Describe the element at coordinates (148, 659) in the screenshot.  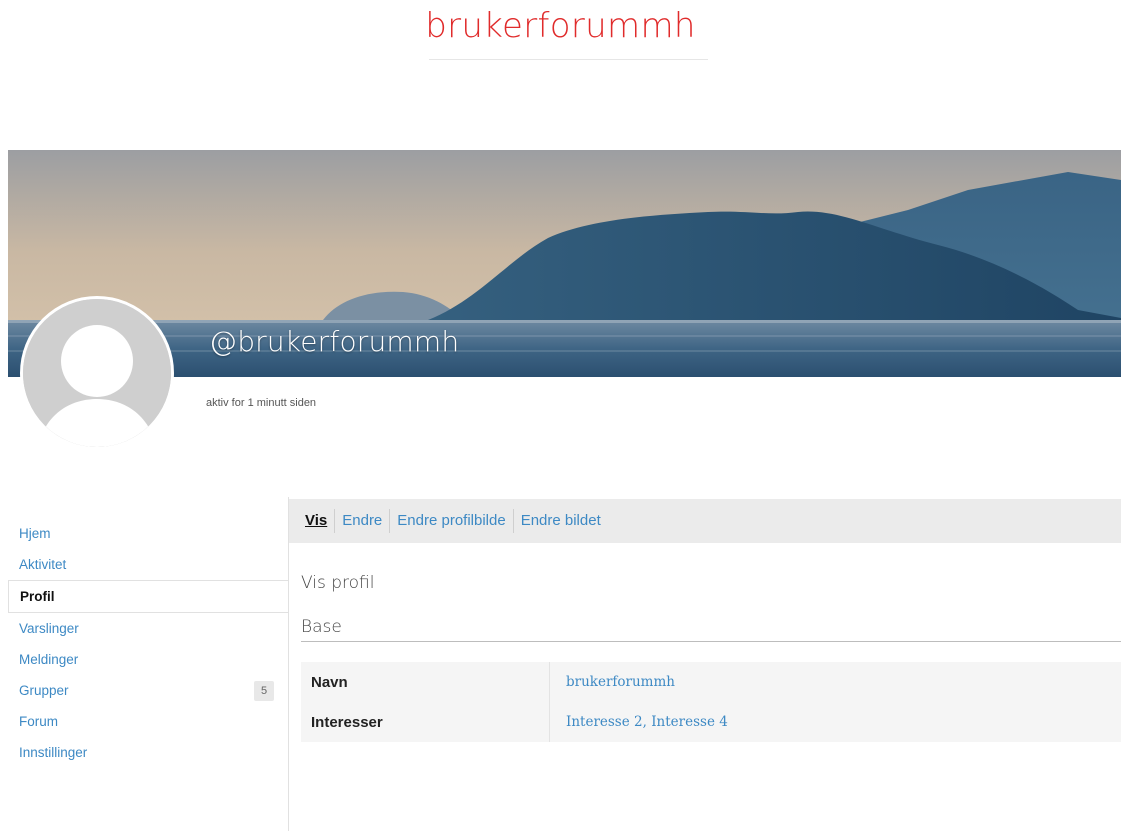
I see `nav-item-messages: Meldinger` at that location.